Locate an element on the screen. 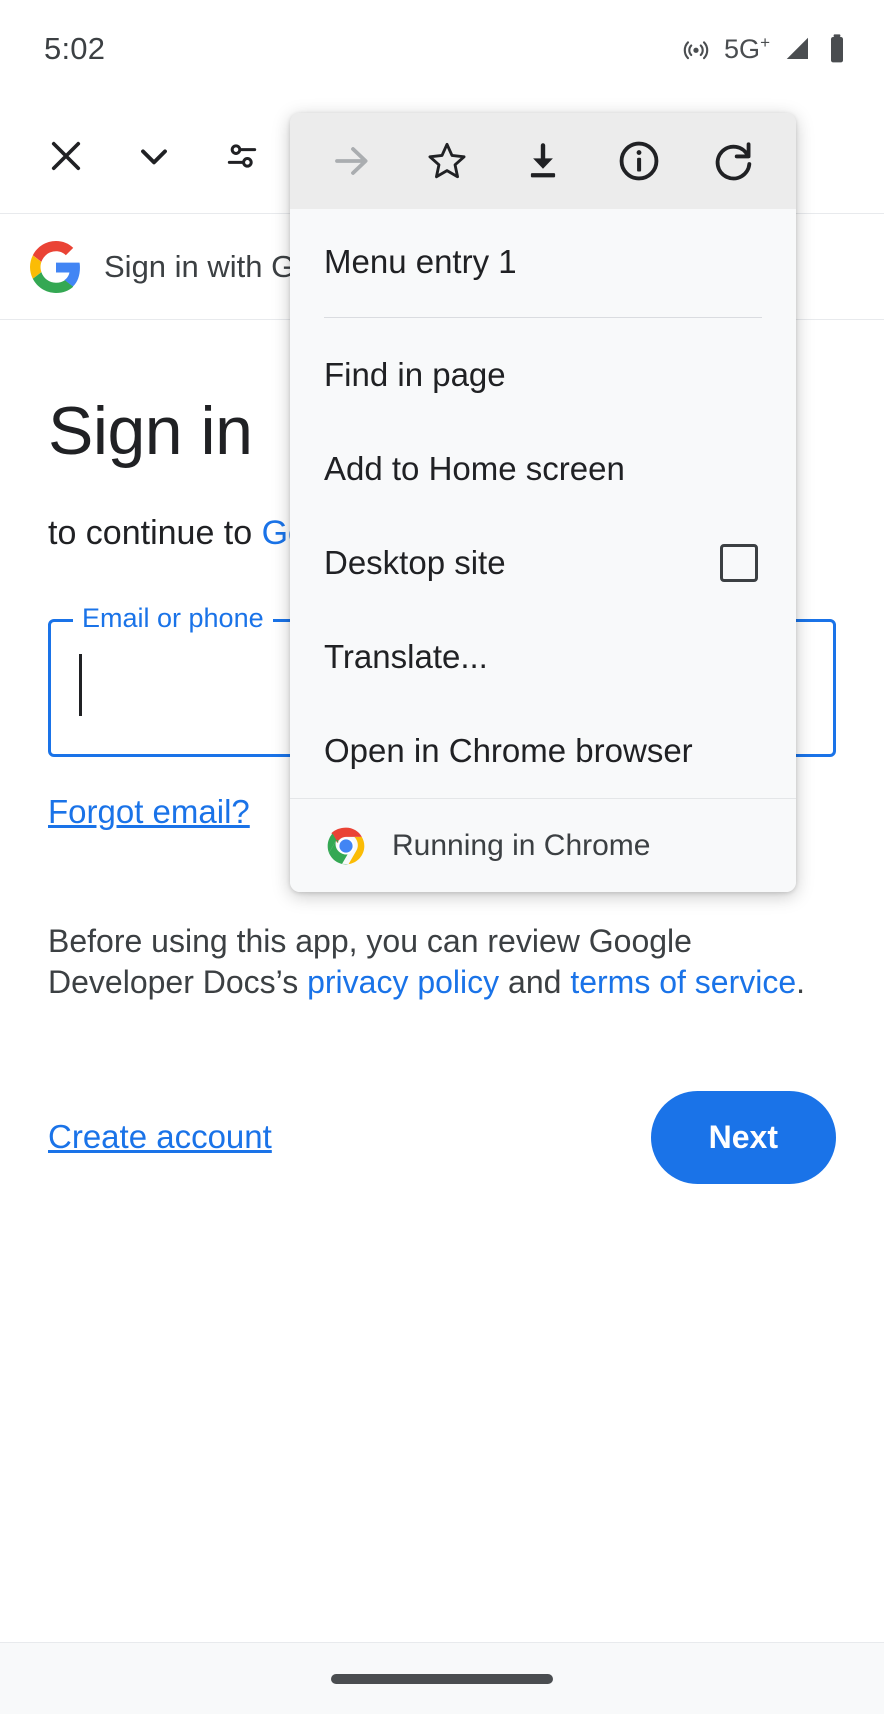 The image size is (884, 1714). bookmark-button is located at coordinates (447, 161).